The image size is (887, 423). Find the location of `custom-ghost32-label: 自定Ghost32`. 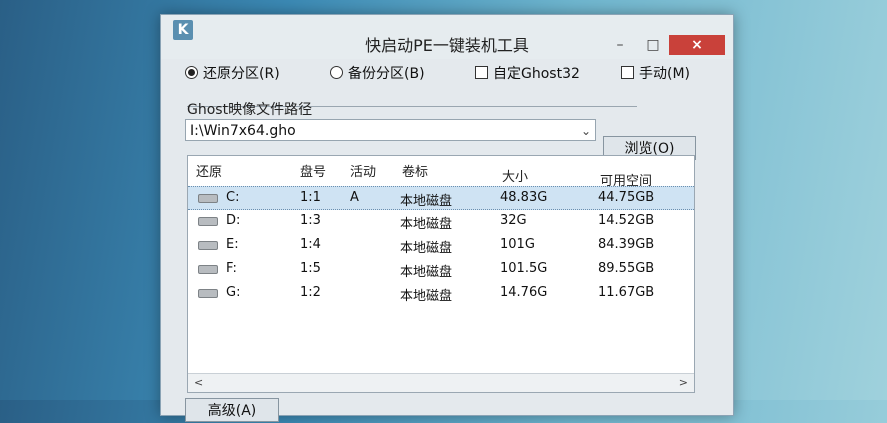

custom-ghost32-label: 自定Ghost32 is located at coordinates (536, 74).